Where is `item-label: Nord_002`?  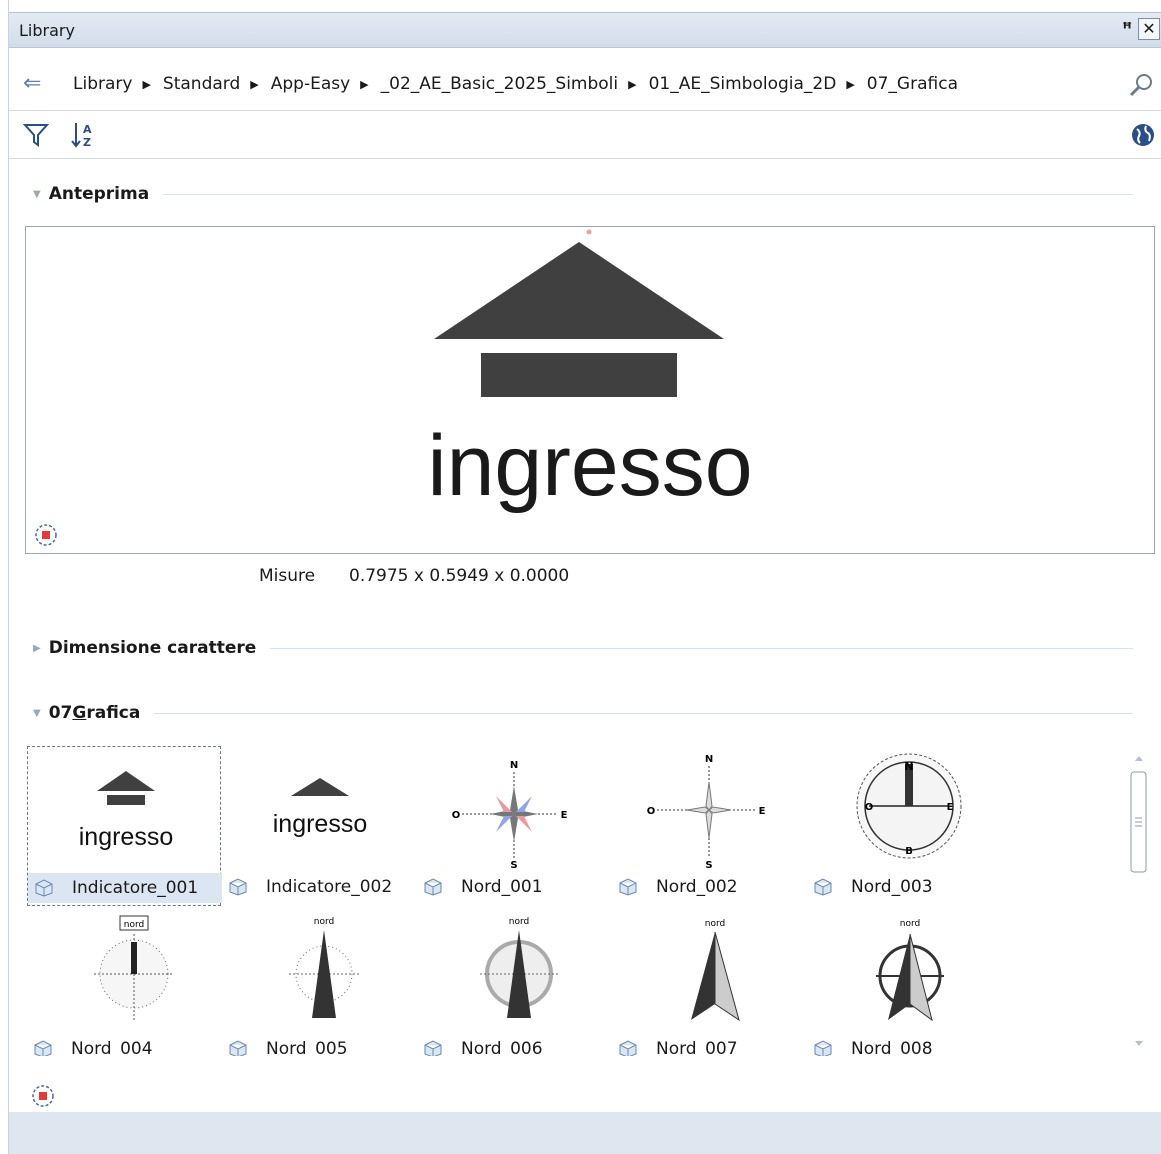
item-label: Nord_002 is located at coordinates (697, 887).